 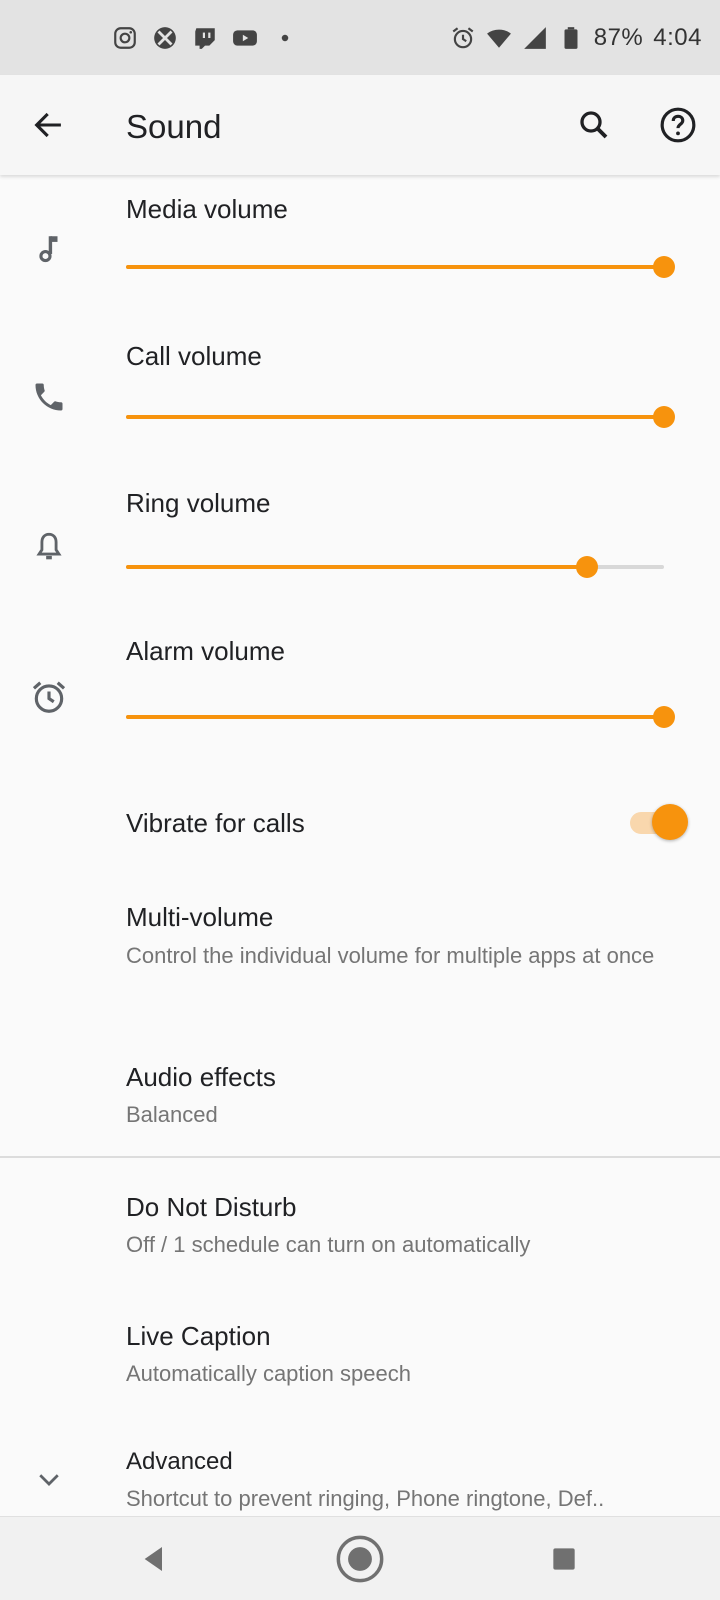 What do you see at coordinates (174, 126) in the screenshot?
I see `page-title: Sound` at bounding box center [174, 126].